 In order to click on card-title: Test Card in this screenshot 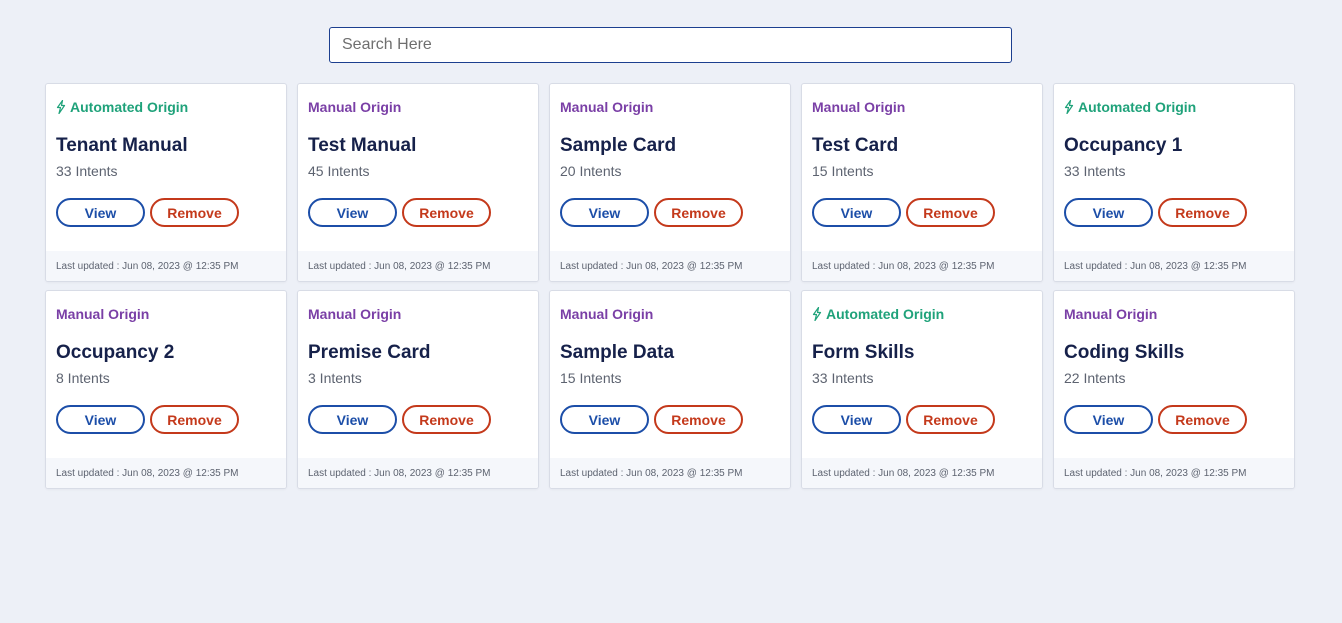, I will do `click(855, 145)`.